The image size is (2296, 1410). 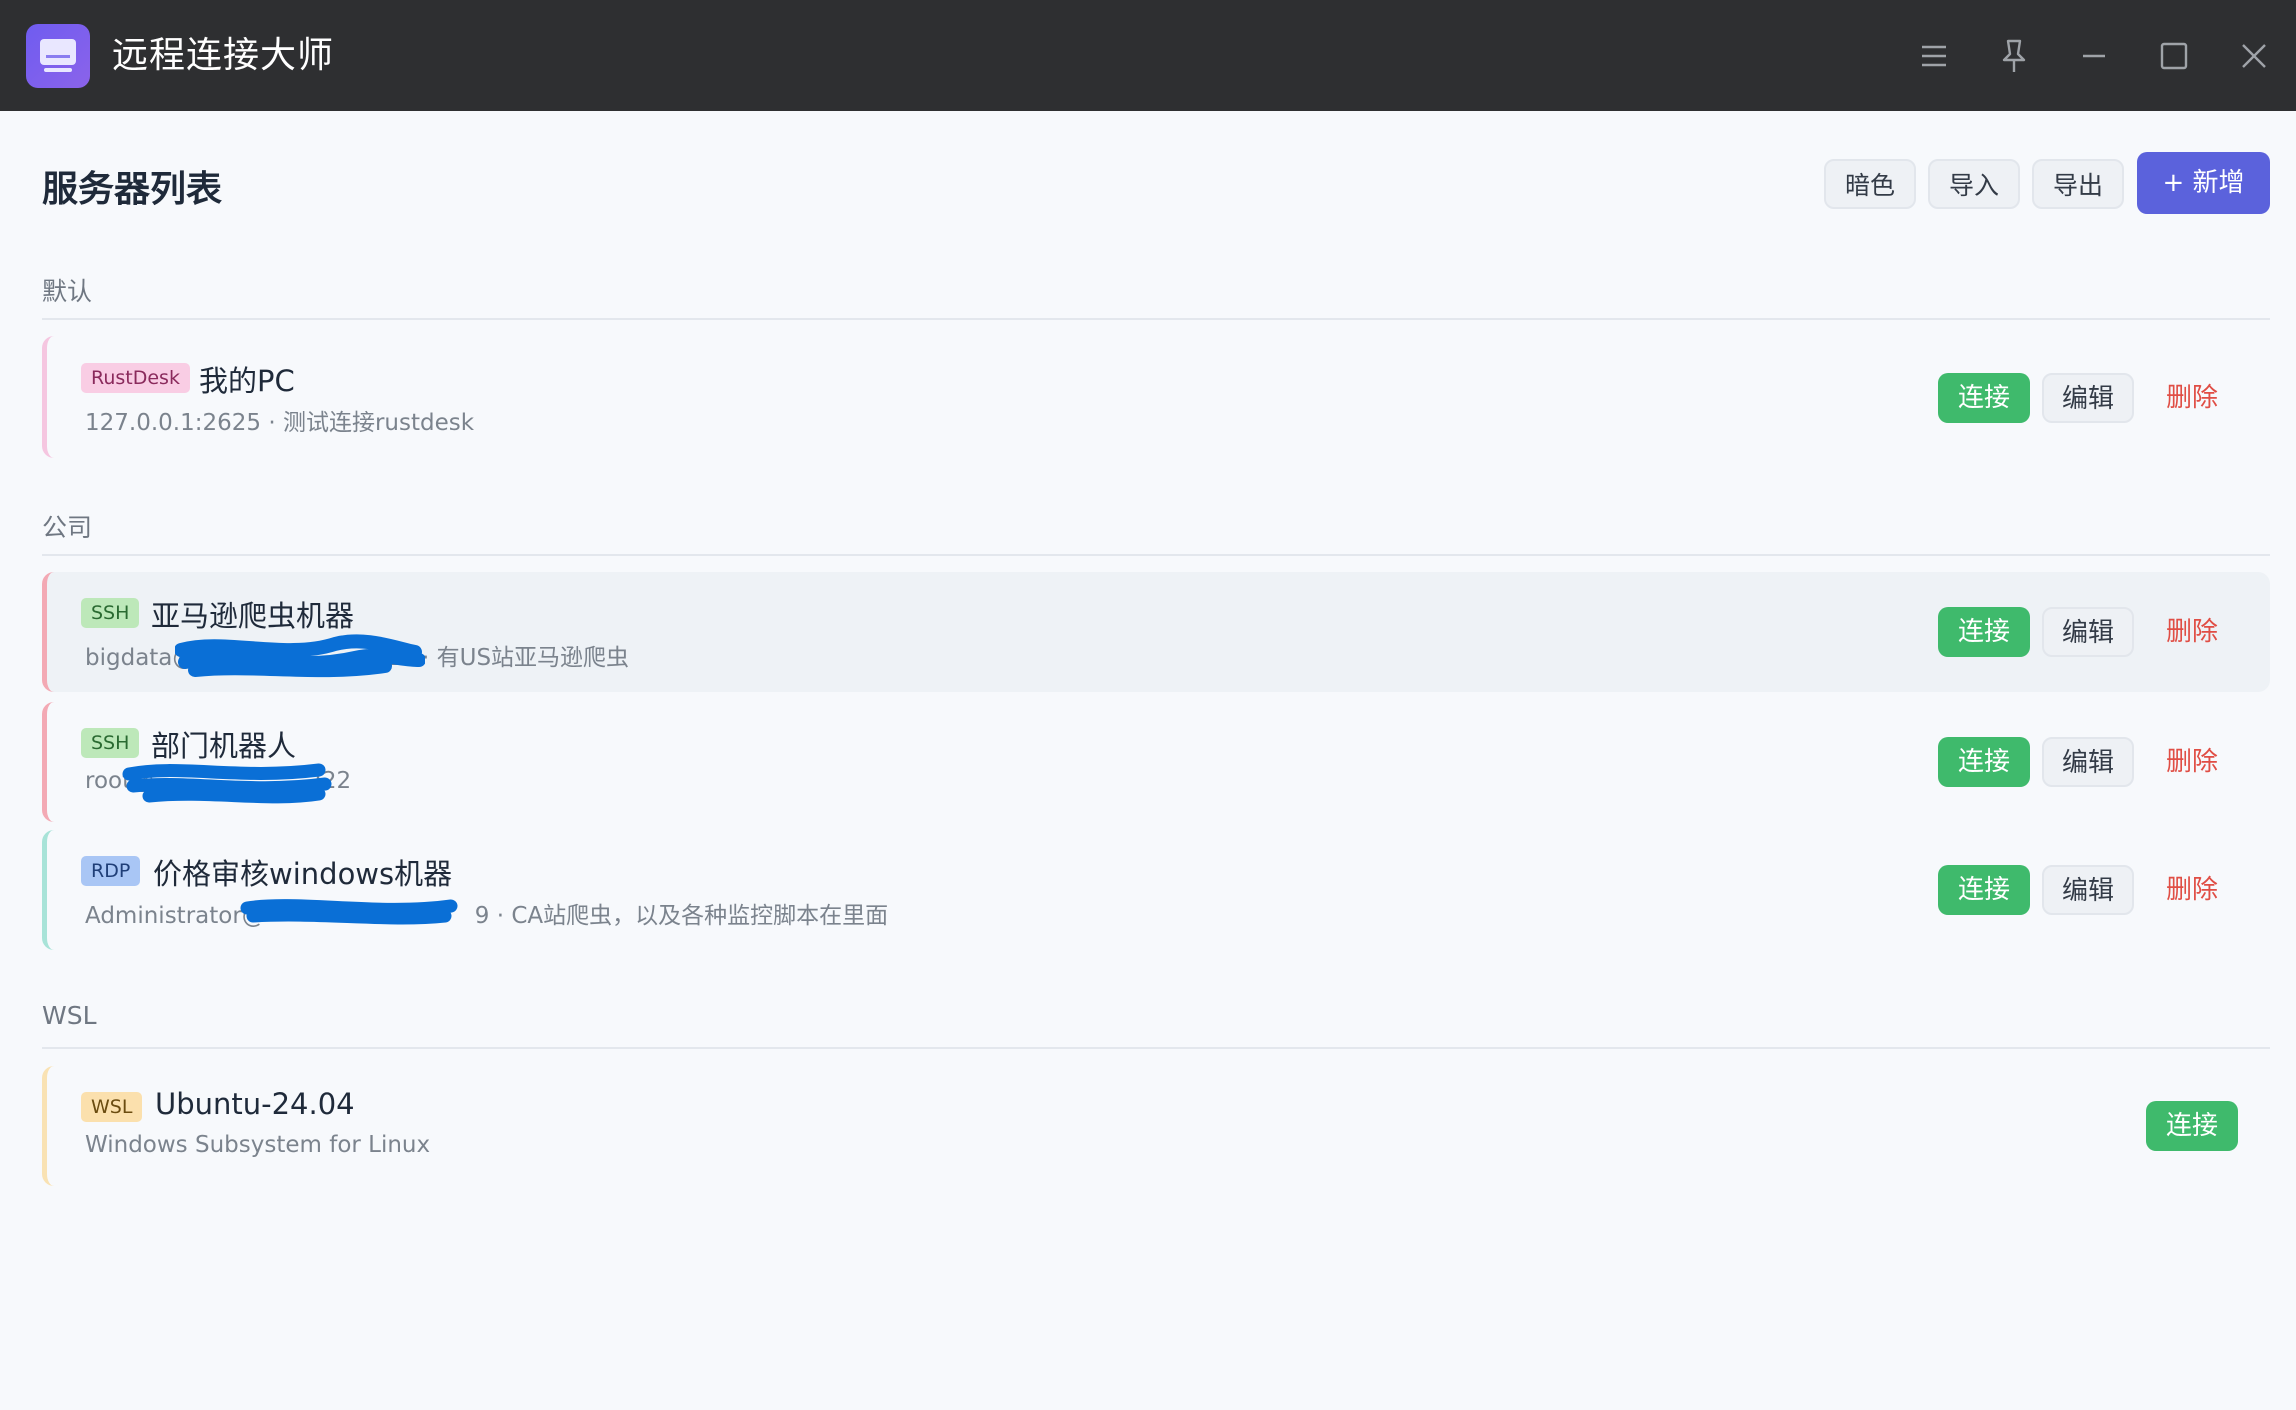 What do you see at coordinates (487, 916) in the screenshot?
I see `server-address: Administrator@ 9 · CA站爬虫，以及各种监控脚本在里面` at bounding box center [487, 916].